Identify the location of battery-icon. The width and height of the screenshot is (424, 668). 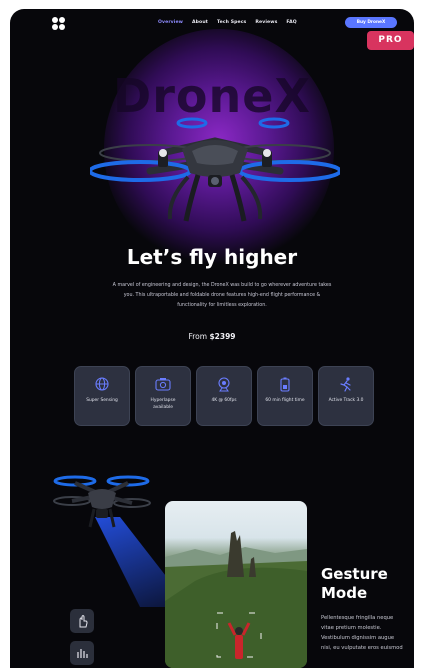
(285, 384).